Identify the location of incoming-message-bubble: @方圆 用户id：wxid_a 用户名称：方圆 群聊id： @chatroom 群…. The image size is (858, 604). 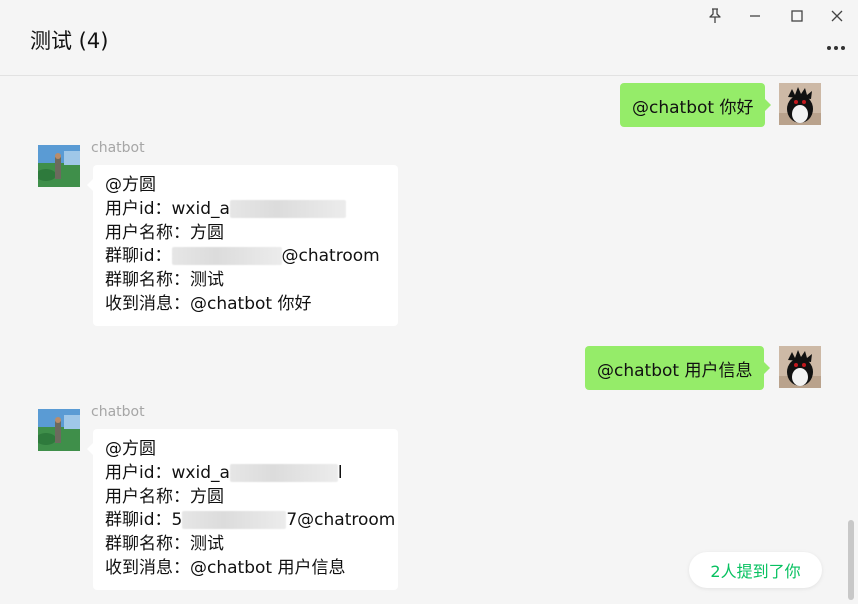
(242, 245).